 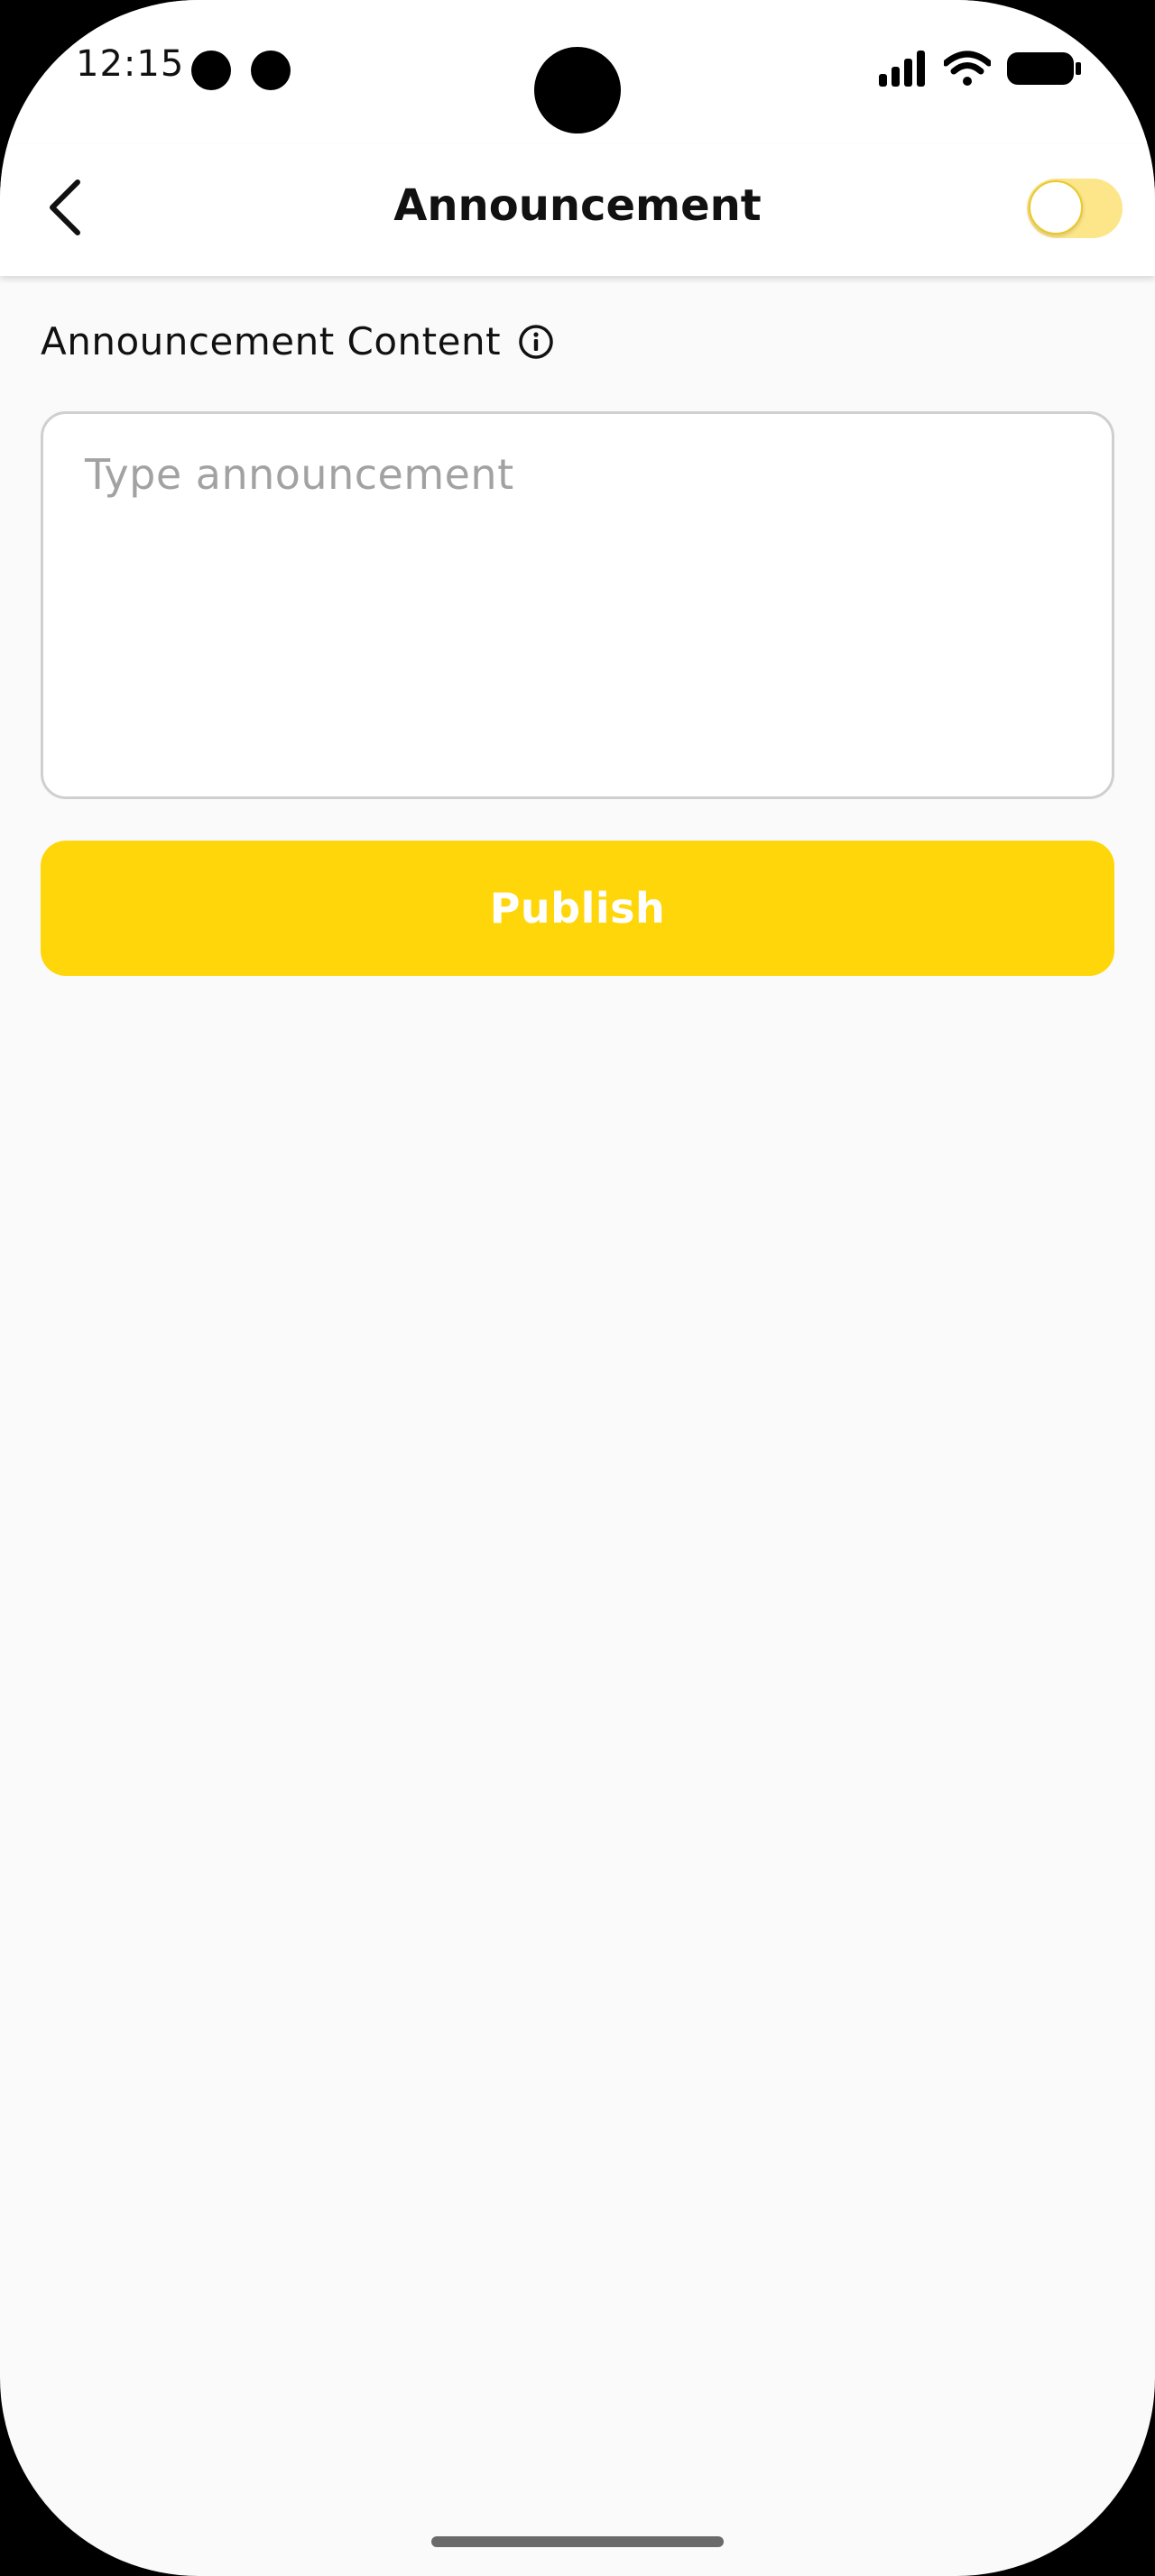 What do you see at coordinates (967, 70) in the screenshot?
I see `wifi-icon` at bounding box center [967, 70].